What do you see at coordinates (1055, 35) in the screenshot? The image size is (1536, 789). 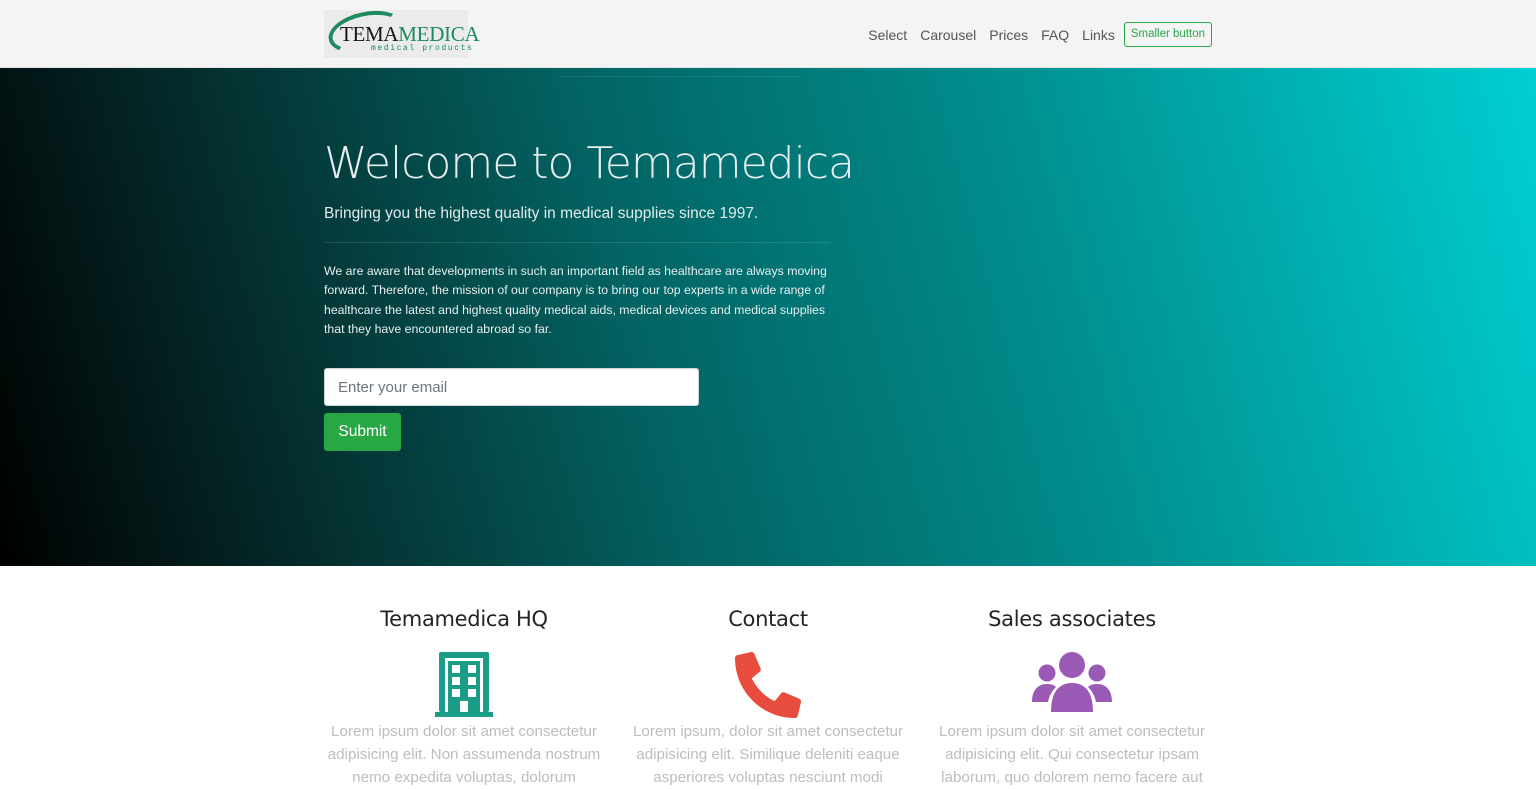 I see `nav-link-faq: FAQ` at bounding box center [1055, 35].